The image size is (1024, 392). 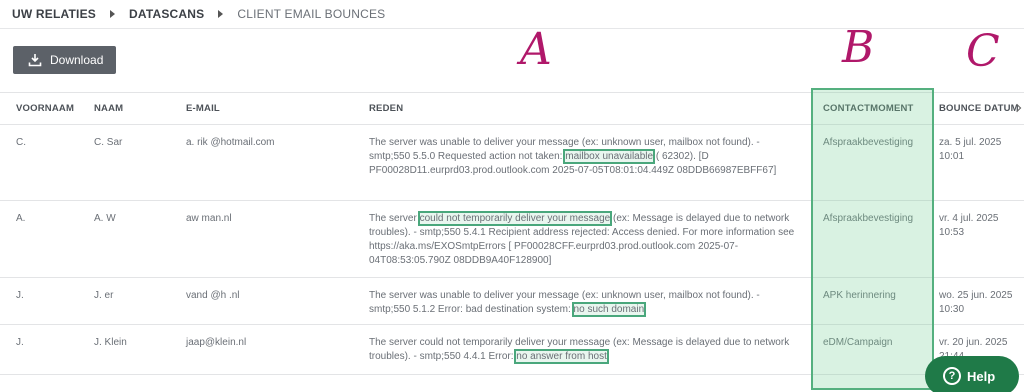 I want to click on annotation-a: A, so click(x=536, y=49).